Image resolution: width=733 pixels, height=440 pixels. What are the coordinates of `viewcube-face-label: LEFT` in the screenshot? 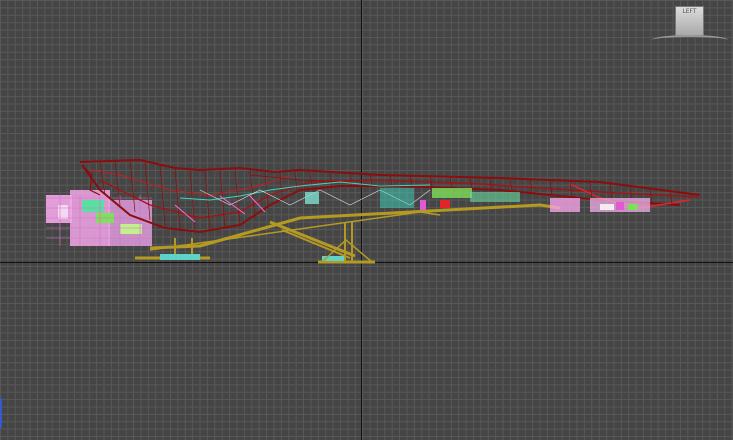 It's located at (689, 11).